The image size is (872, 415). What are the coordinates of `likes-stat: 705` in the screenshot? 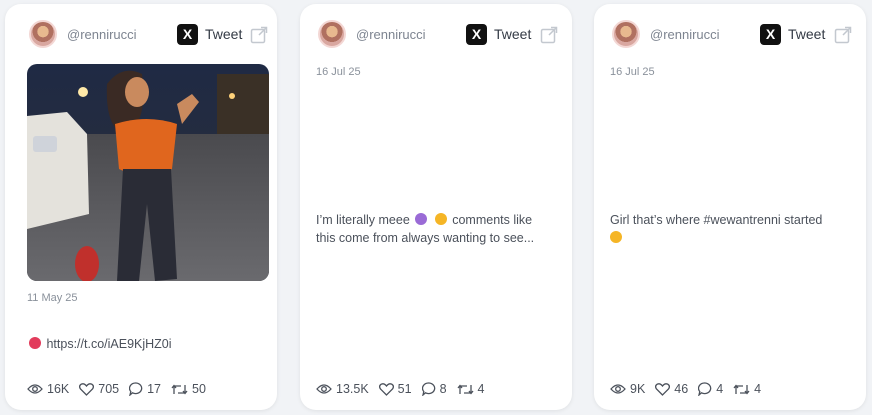 It's located at (99, 389).